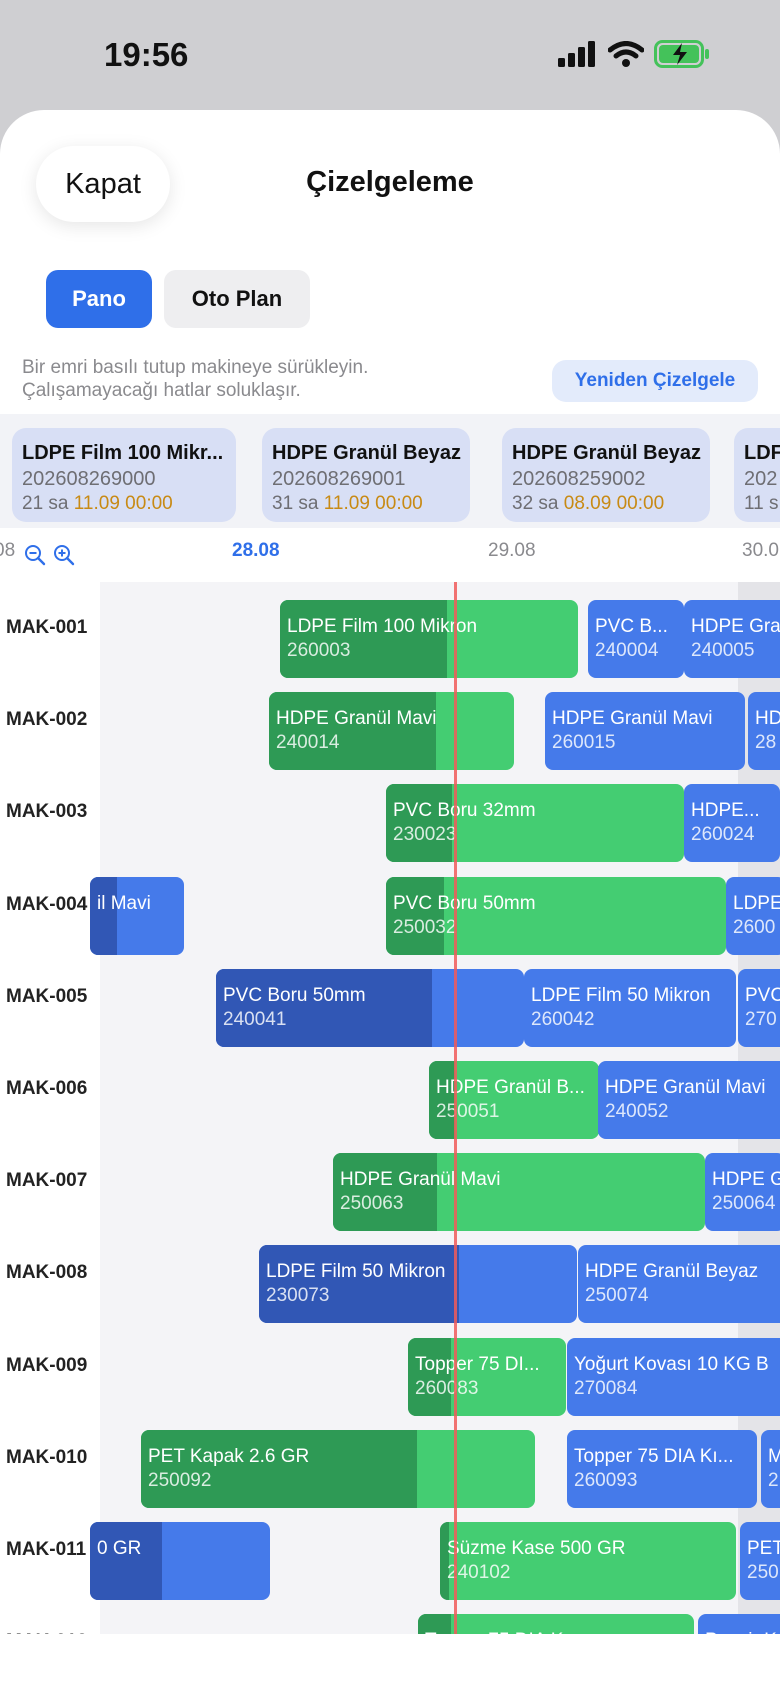 The width and height of the screenshot is (780, 1696). Describe the element at coordinates (760, 1561) in the screenshot. I see `schedule-bar: PET 250` at that location.